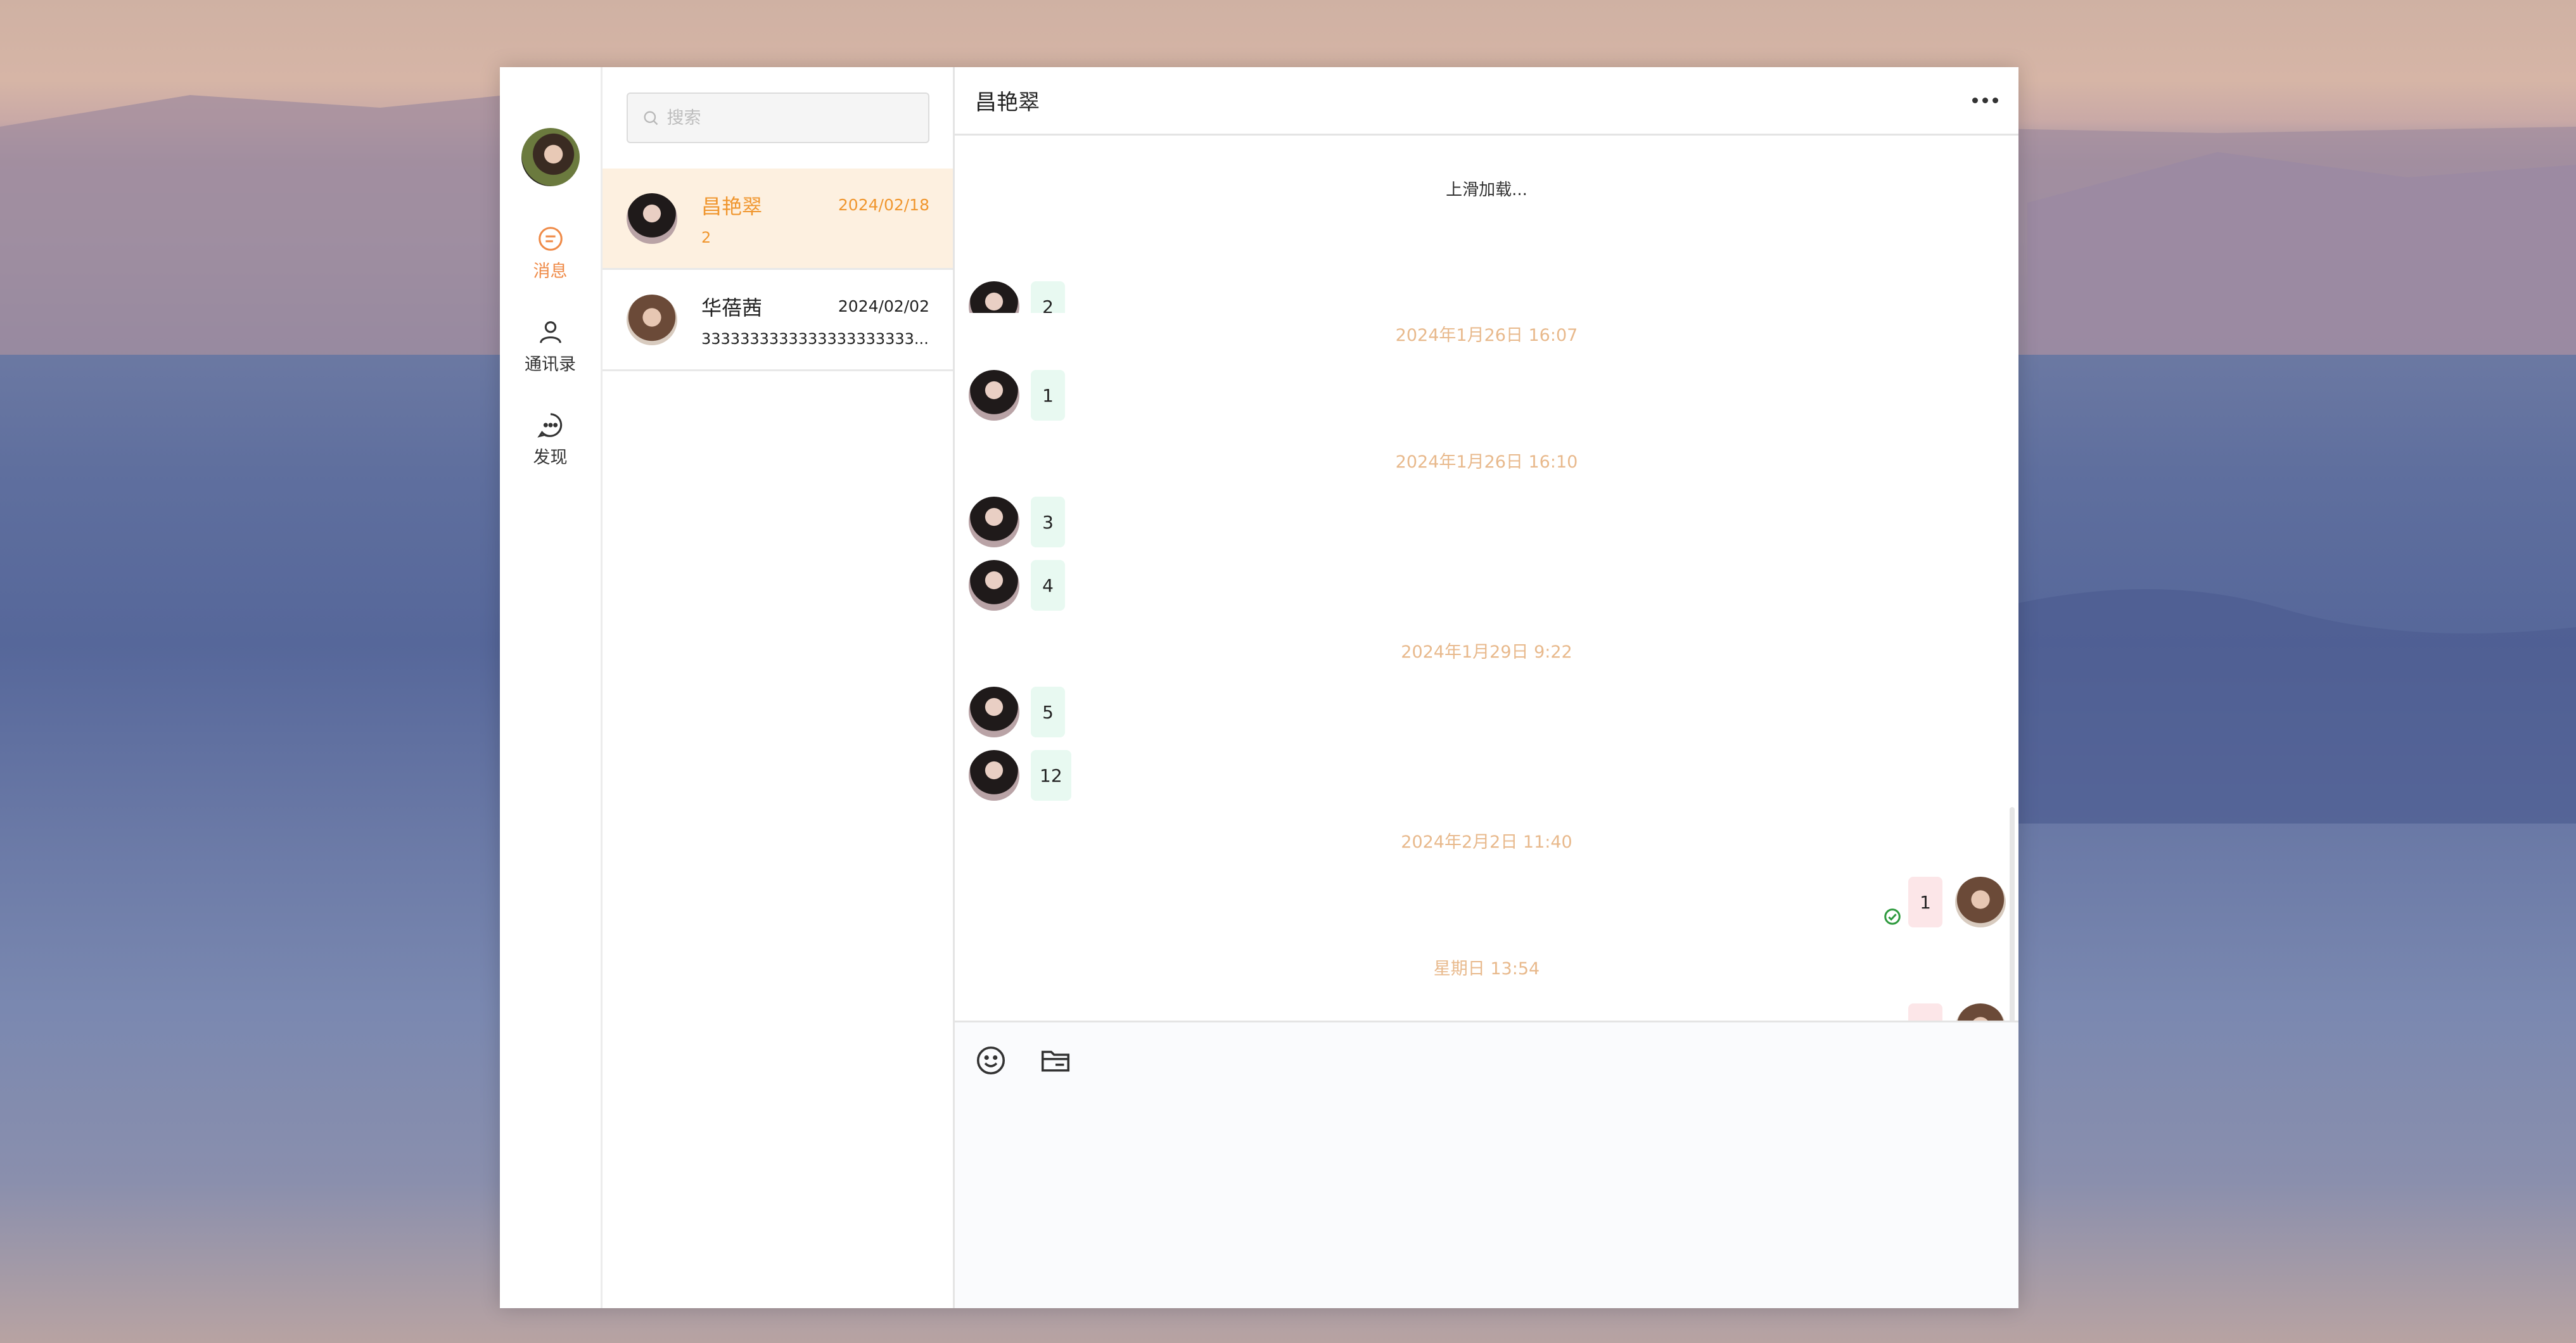 The width and height of the screenshot is (2576, 1343). Describe the element at coordinates (884, 205) in the screenshot. I see `conversation-date: 2024/02/18` at that location.